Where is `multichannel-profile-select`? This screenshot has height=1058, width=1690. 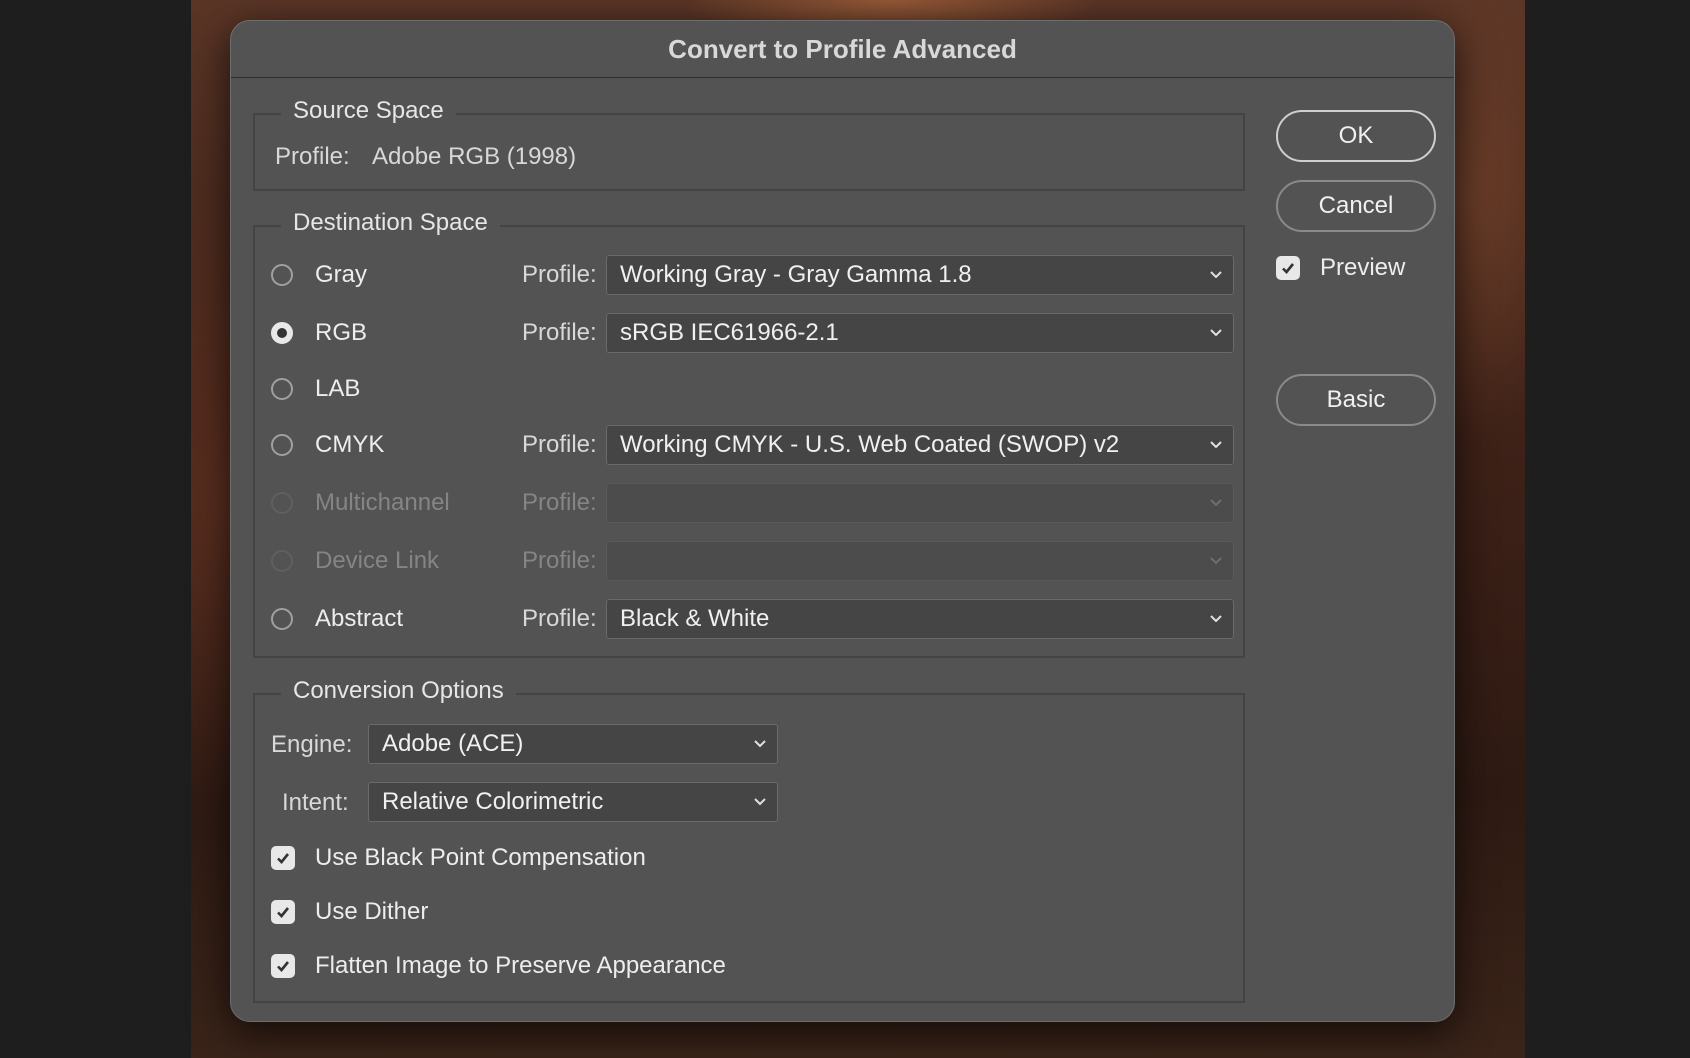 multichannel-profile-select is located at coordinates (920, 503).